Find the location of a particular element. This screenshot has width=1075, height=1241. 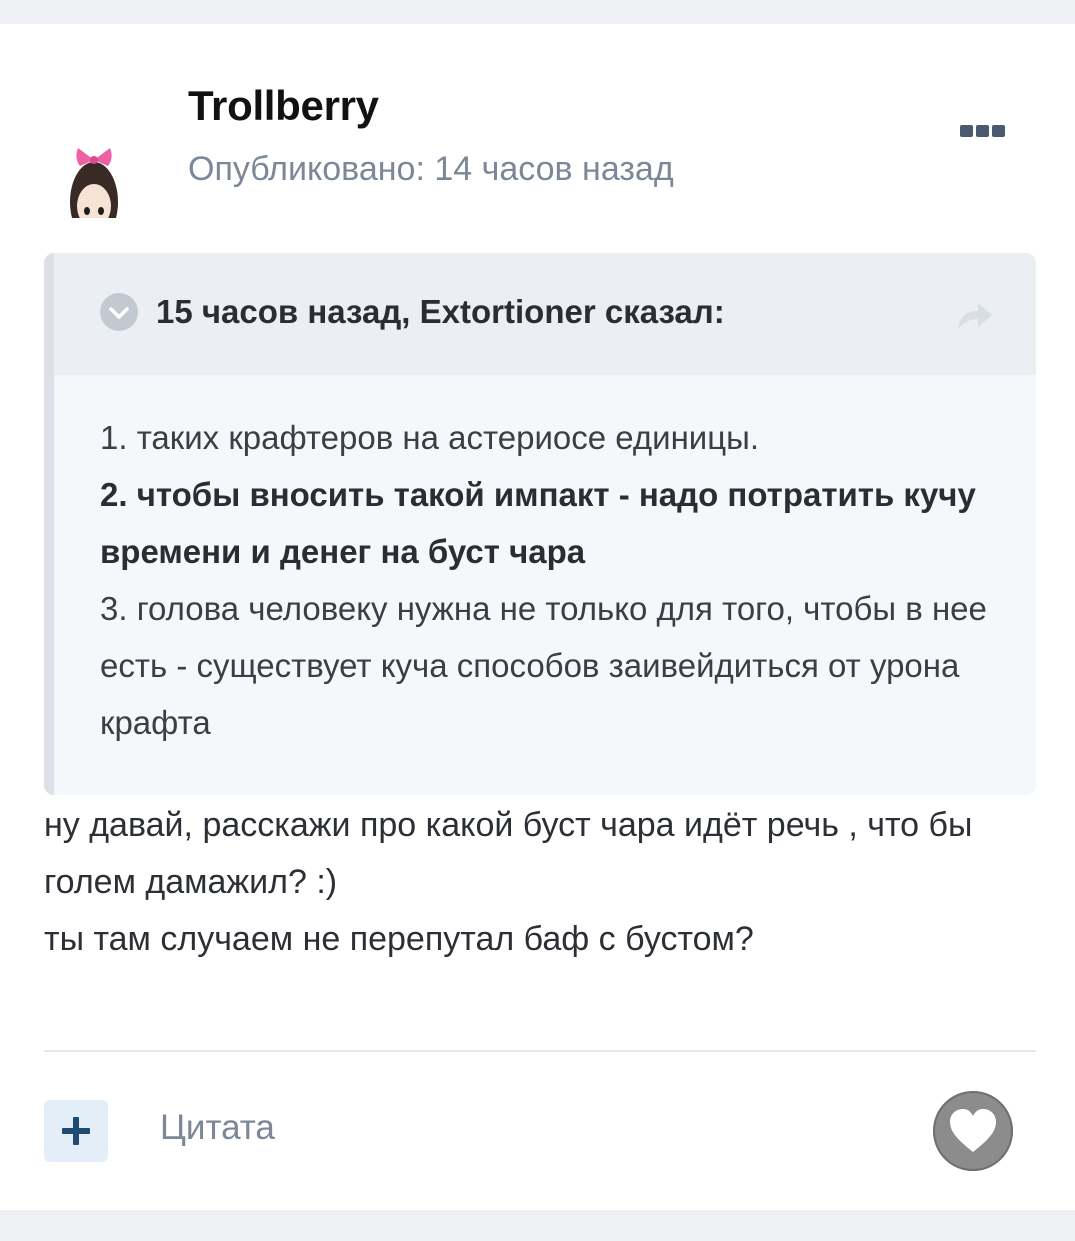

like-button is located at coordinates (973, 1131).